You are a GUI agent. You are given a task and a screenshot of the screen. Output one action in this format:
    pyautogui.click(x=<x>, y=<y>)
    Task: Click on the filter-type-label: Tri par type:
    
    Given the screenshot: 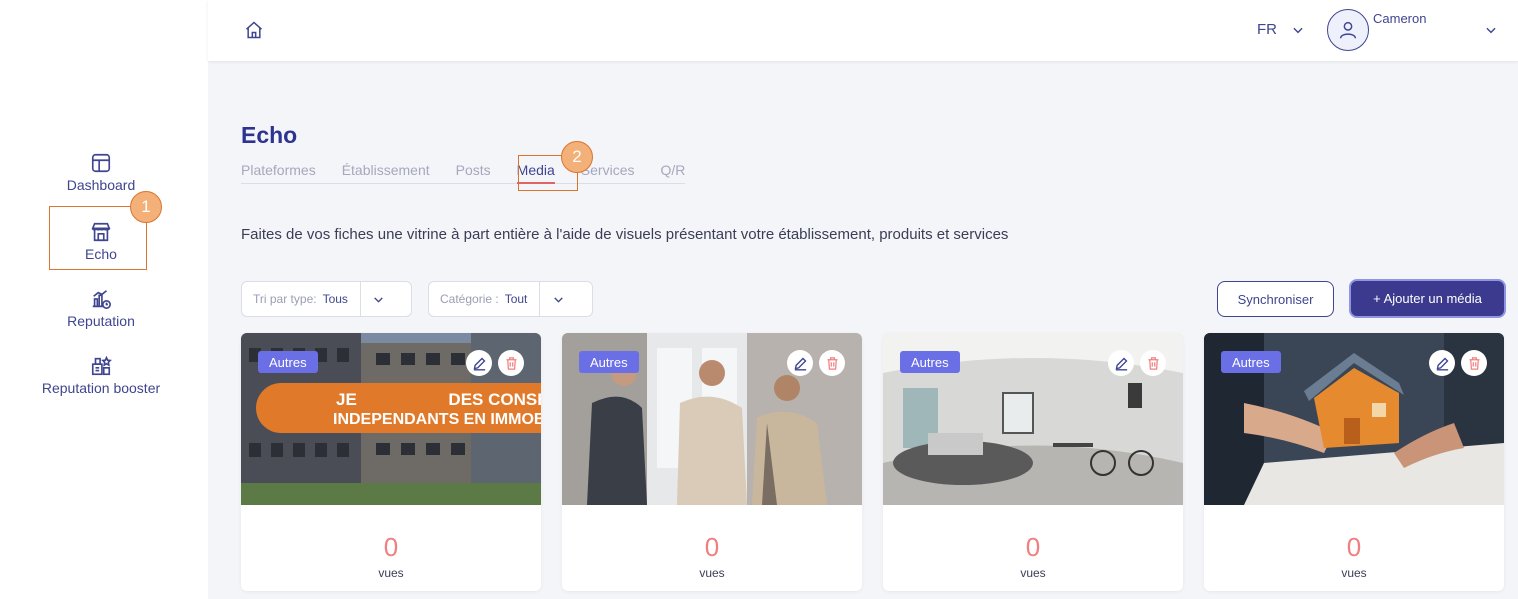 What is the action you would take?
    pyautogui.click(x=285, y=299)
    